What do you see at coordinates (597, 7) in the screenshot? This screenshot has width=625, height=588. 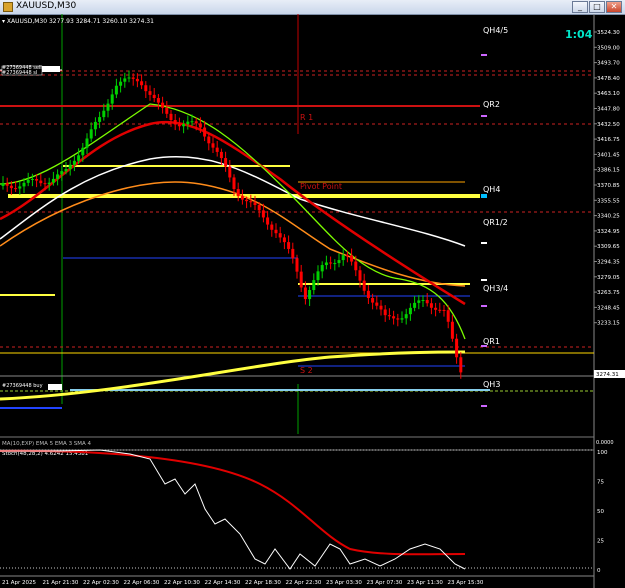 I see `maximize-button: □` at bounding box center [597, 7].